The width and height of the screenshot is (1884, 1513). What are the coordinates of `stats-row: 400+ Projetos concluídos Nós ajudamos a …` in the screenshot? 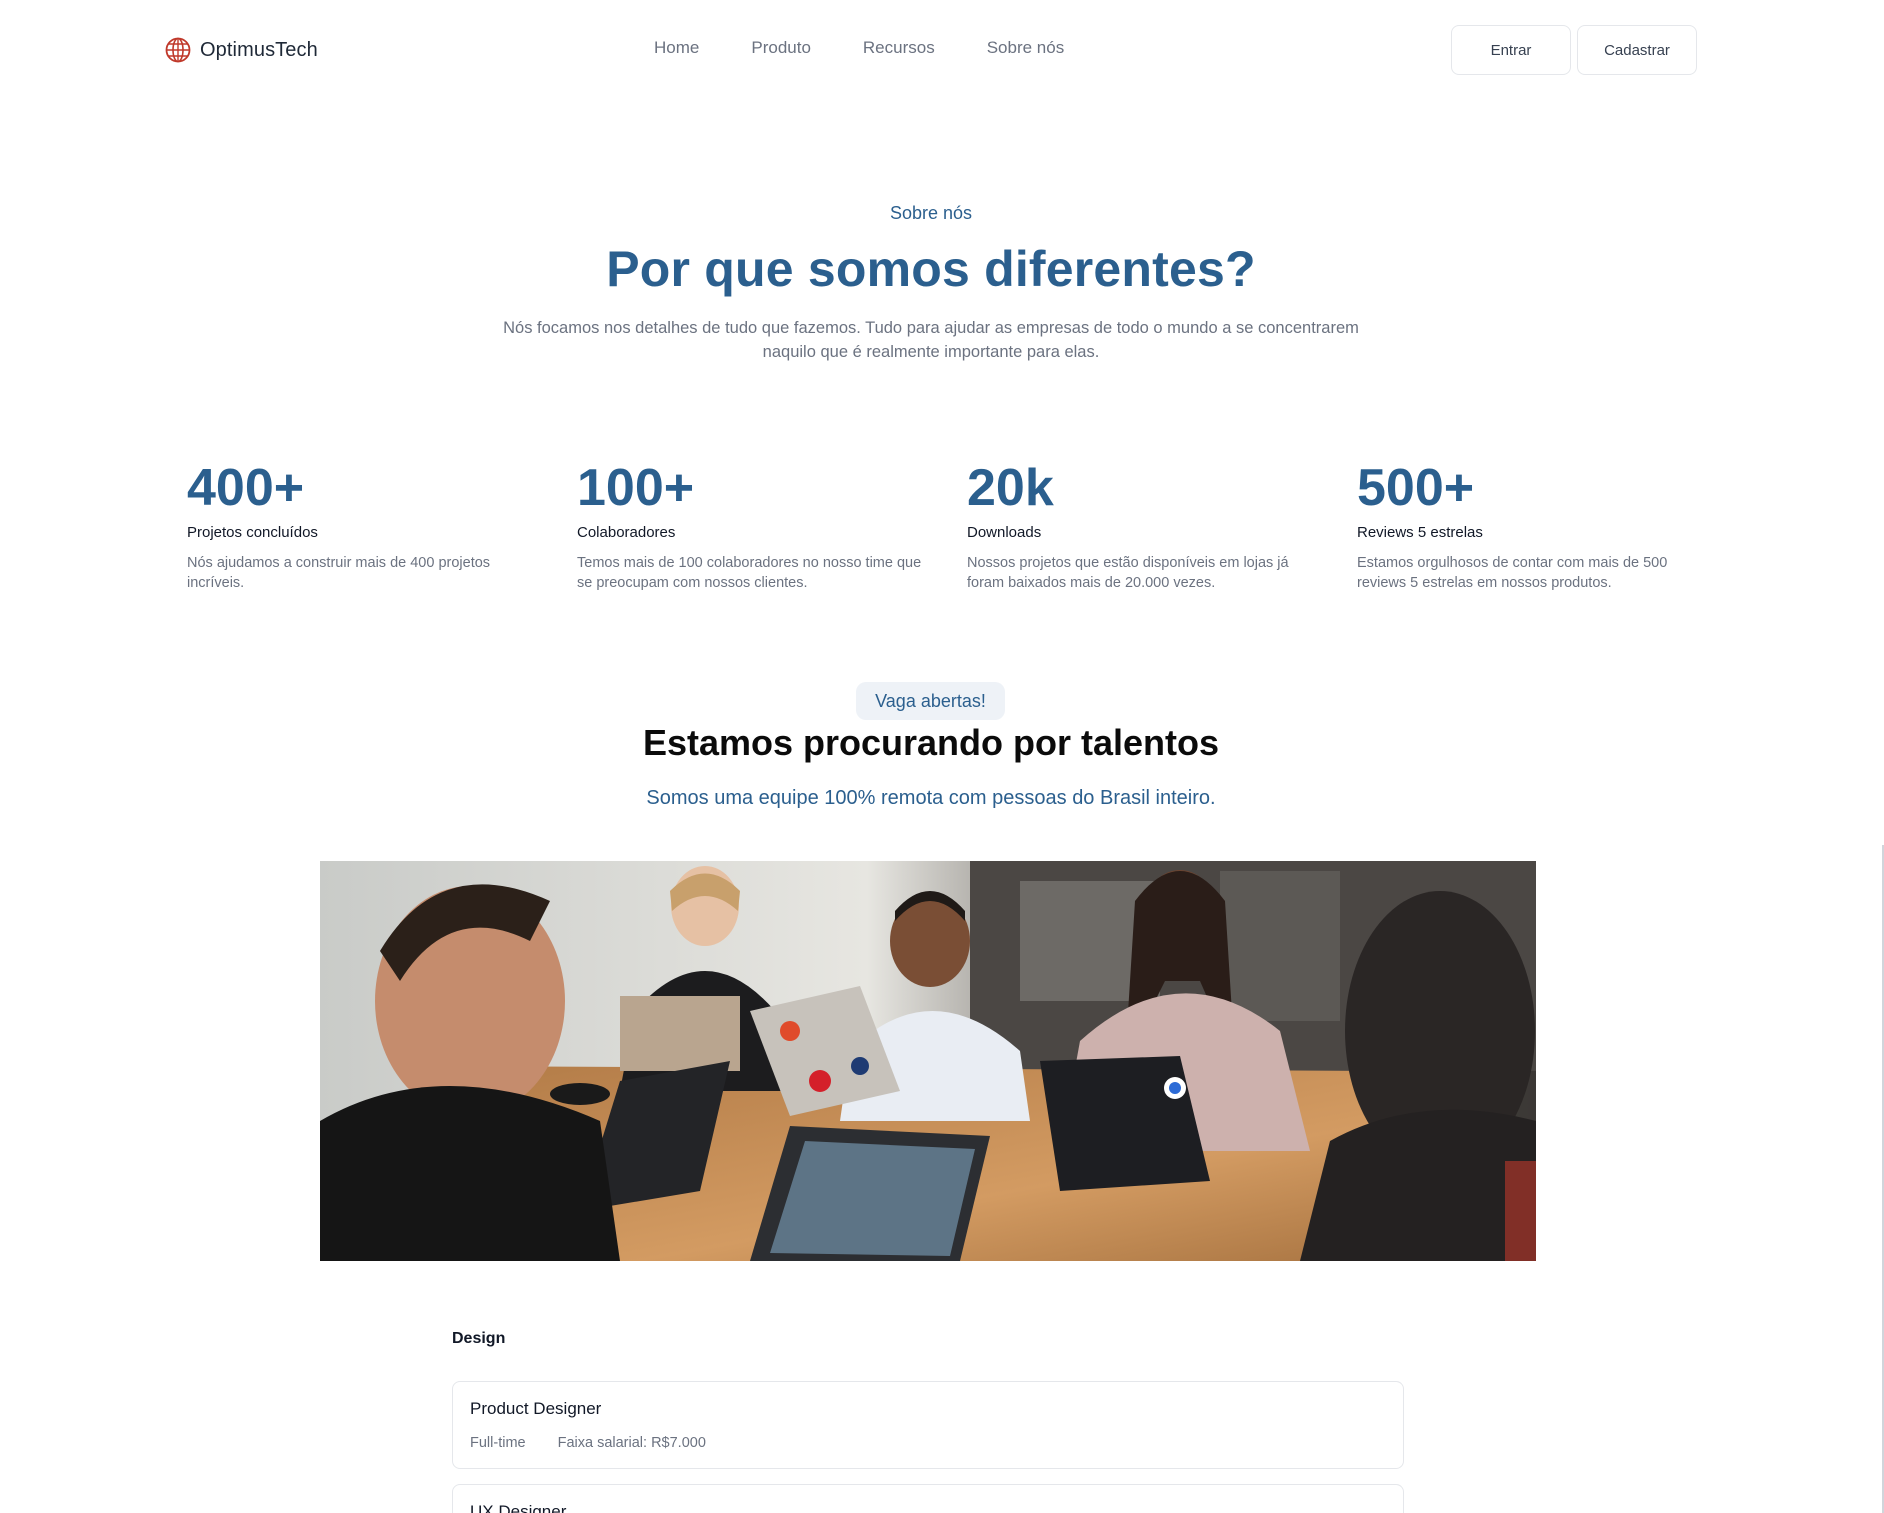 It's located at (967, 528).